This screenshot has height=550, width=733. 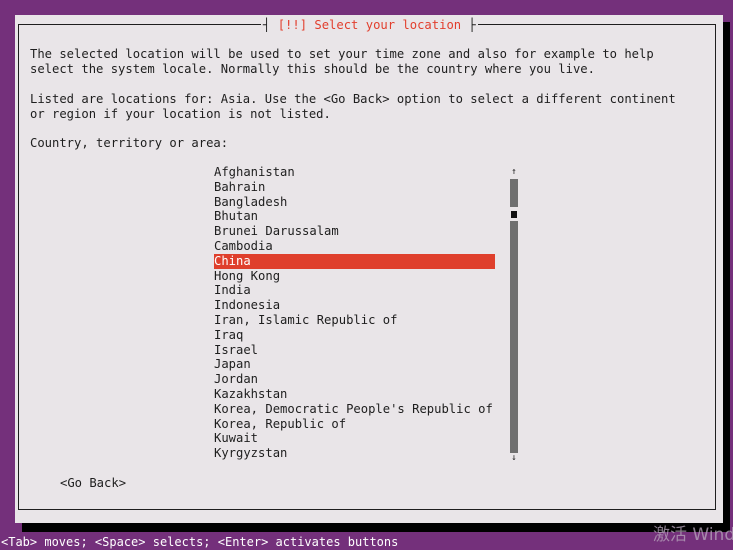 What do you see at coordinates (514, 458) in the screenshot?
I see `scroll-down-icon: ↓` at bounding box center [514, 458].